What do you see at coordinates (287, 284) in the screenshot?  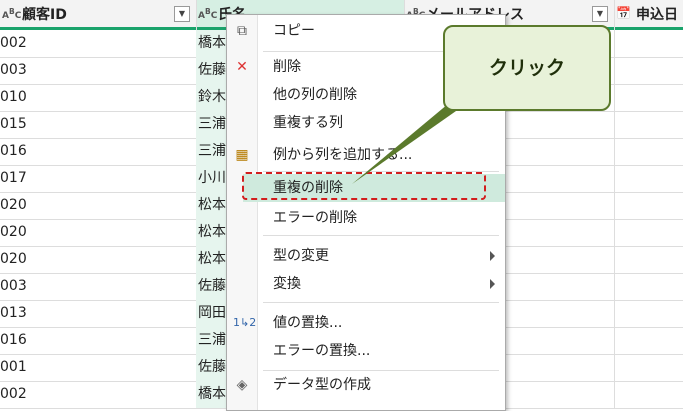 I see `menu-item-label: 変換` at bounding box center [287, 284].